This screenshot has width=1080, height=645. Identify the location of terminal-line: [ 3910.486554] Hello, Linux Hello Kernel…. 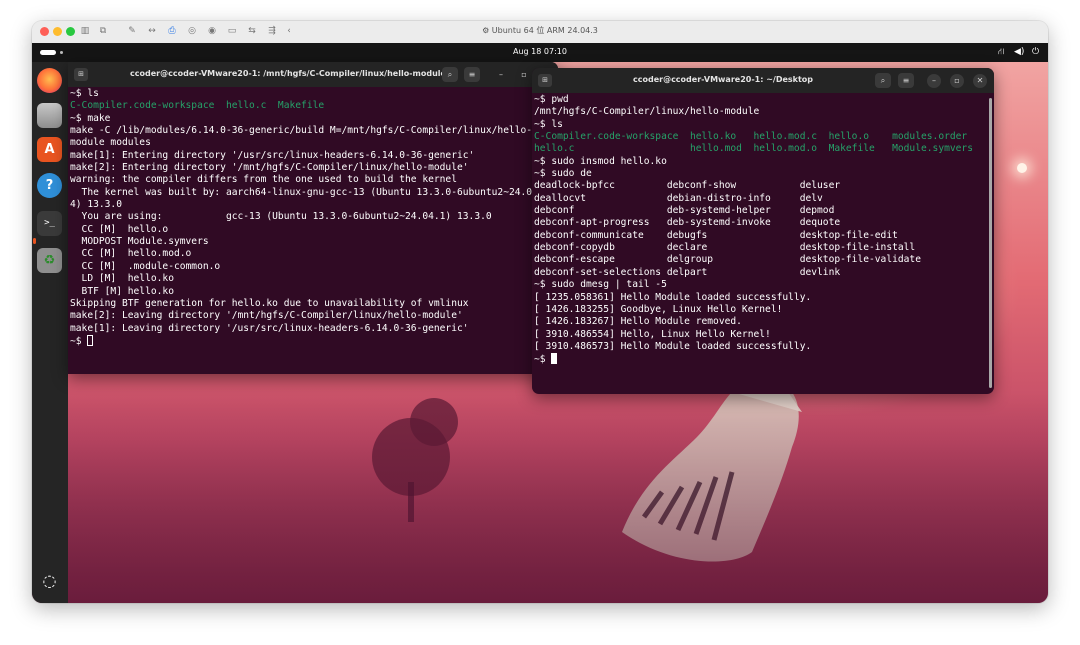
(652, 334).